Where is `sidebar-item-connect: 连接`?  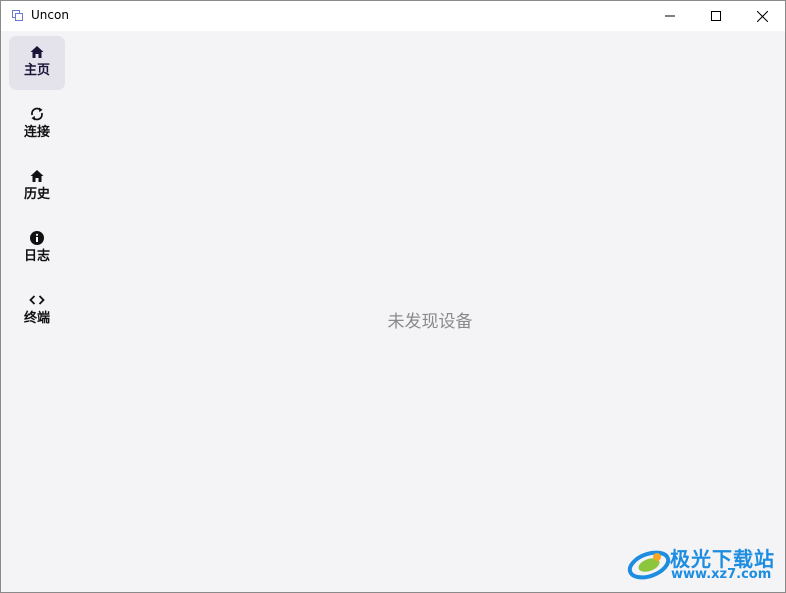
sidebar-item-connect: 连接 is located at coordinates (37, 125).